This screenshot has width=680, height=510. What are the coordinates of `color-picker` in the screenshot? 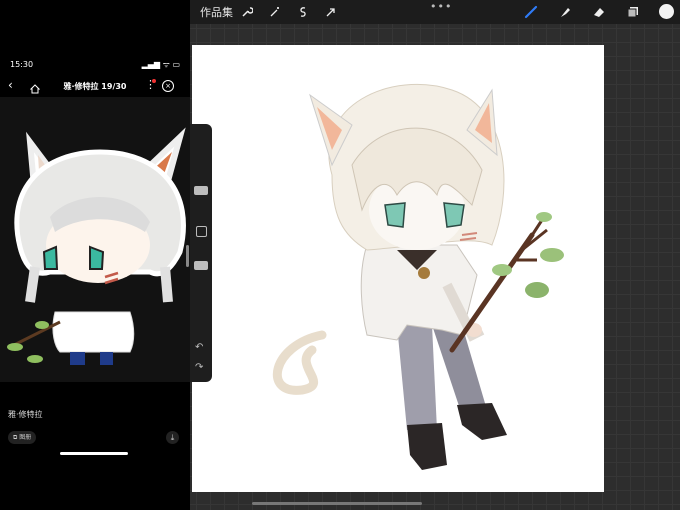 It's located at (666, 11).